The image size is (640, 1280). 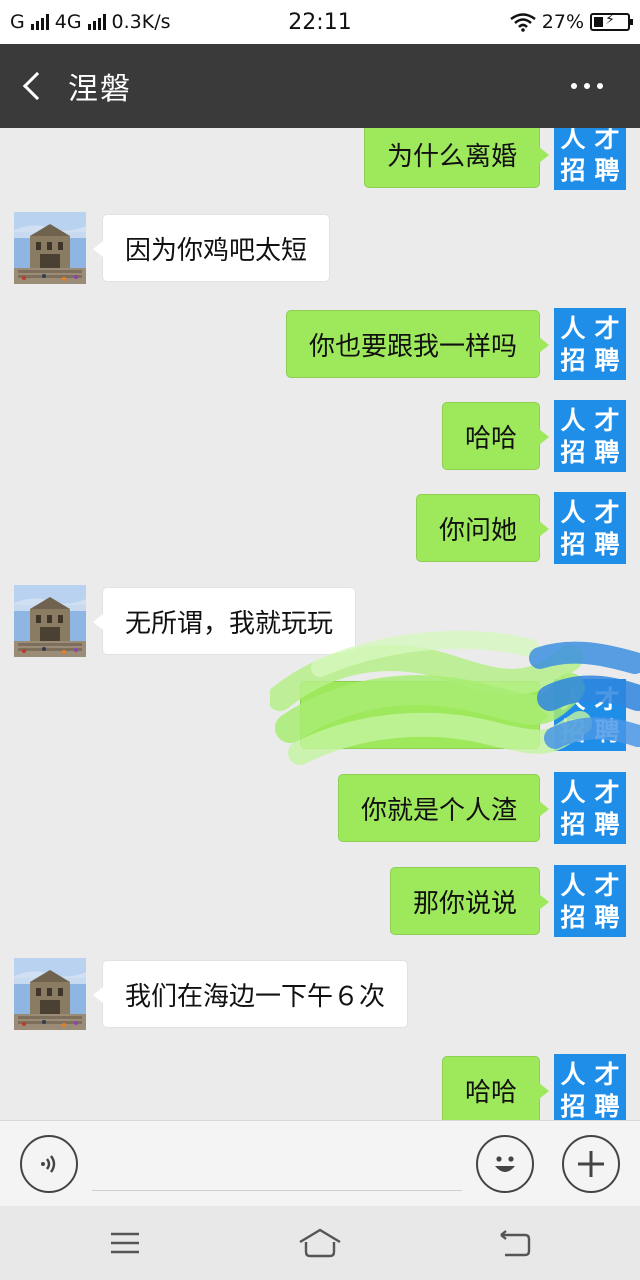 I want to click on smiley-icon, so click(x=505, y=1164).